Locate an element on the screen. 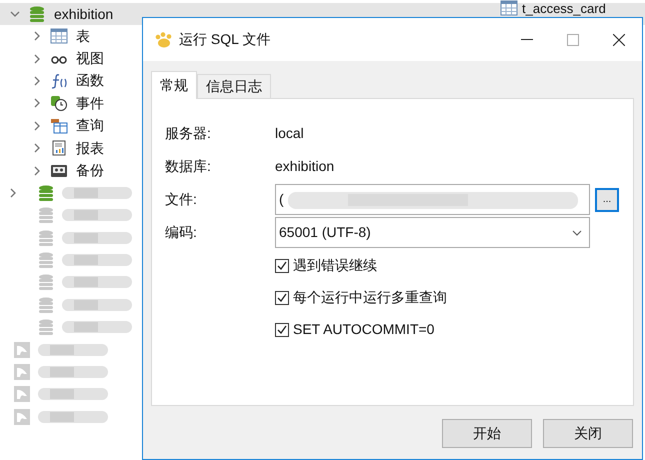  chevron-down-icon is located at coordinates (577, 233).